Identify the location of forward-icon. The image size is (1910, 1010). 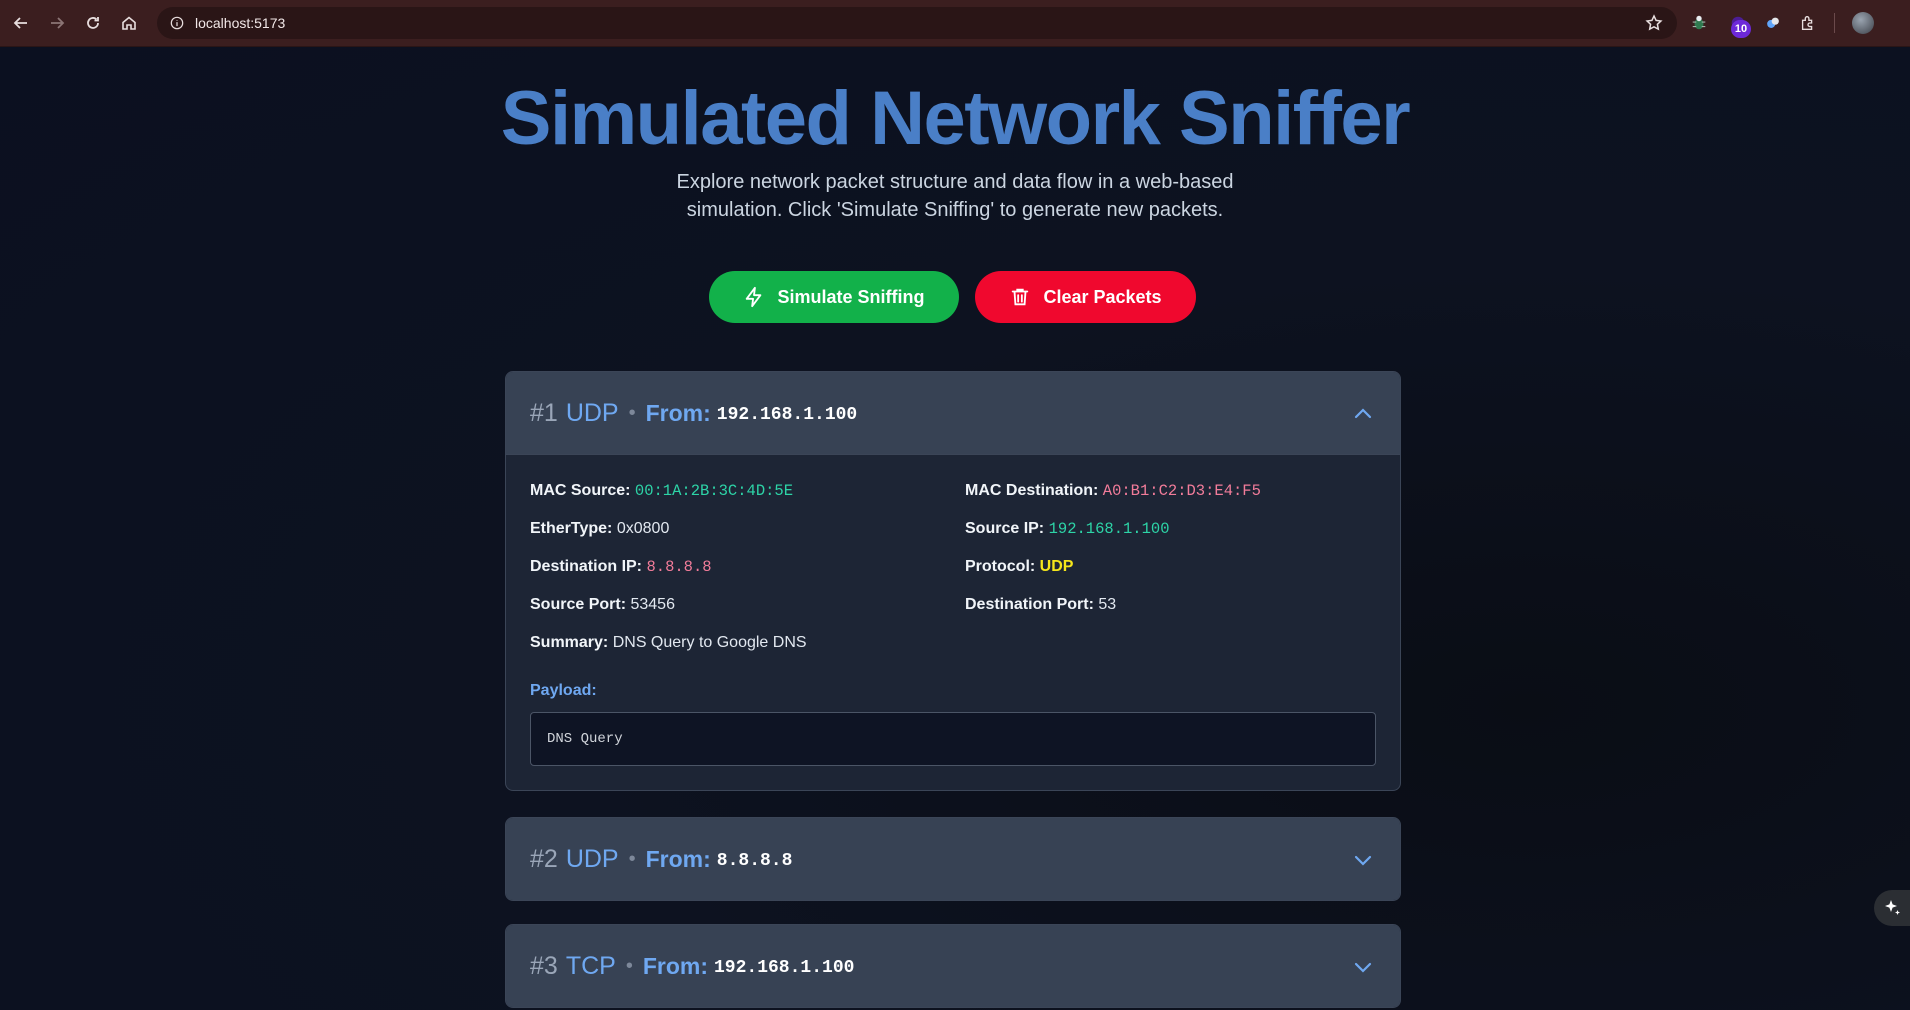
(57, 23).